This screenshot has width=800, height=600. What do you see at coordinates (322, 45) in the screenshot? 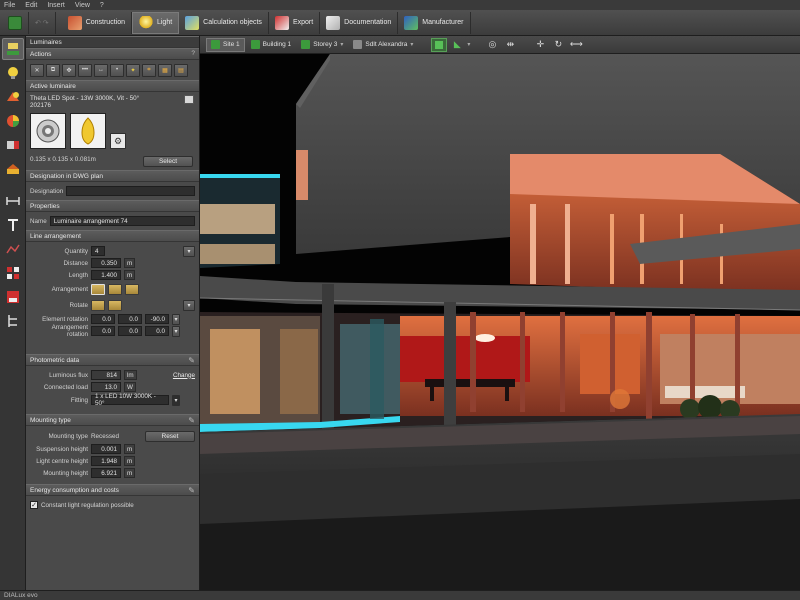
I see `storey-selector: Storey 3 ▾` at bounding box center [322, 45].